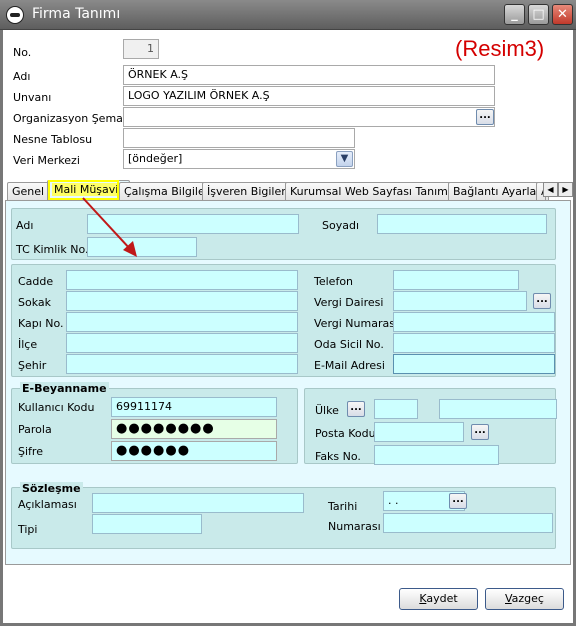  Describe the element at coordinates (32, 365) in the screenshot. I see `sehir-label: Şehir` at that location.